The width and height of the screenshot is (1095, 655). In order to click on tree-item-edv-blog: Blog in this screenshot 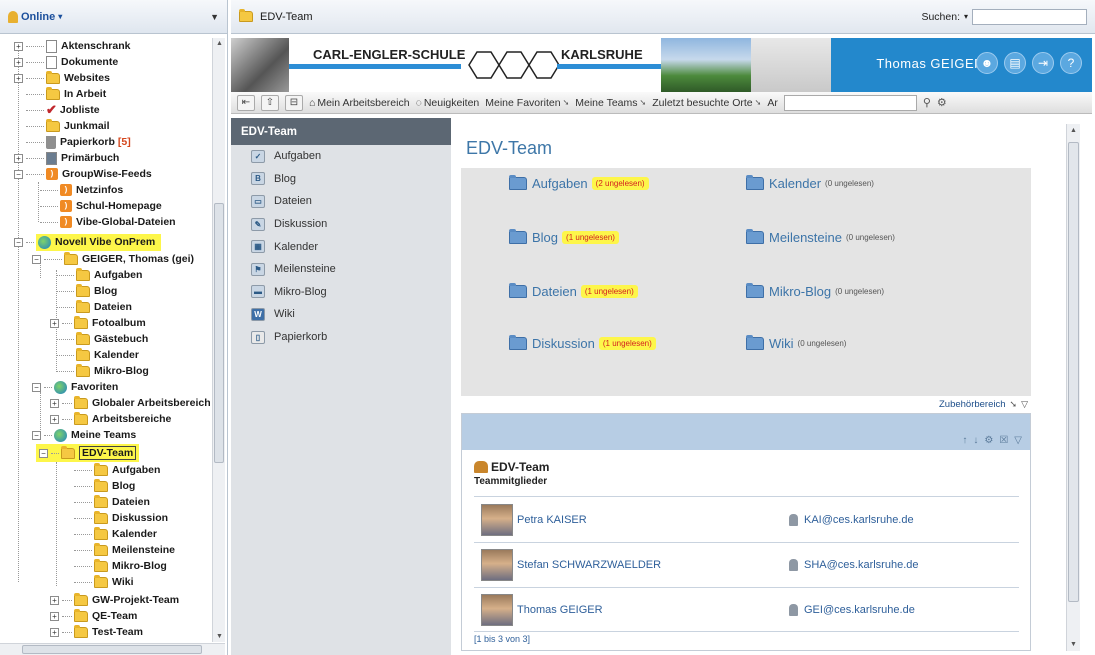, I will do `click(104, 486)`.